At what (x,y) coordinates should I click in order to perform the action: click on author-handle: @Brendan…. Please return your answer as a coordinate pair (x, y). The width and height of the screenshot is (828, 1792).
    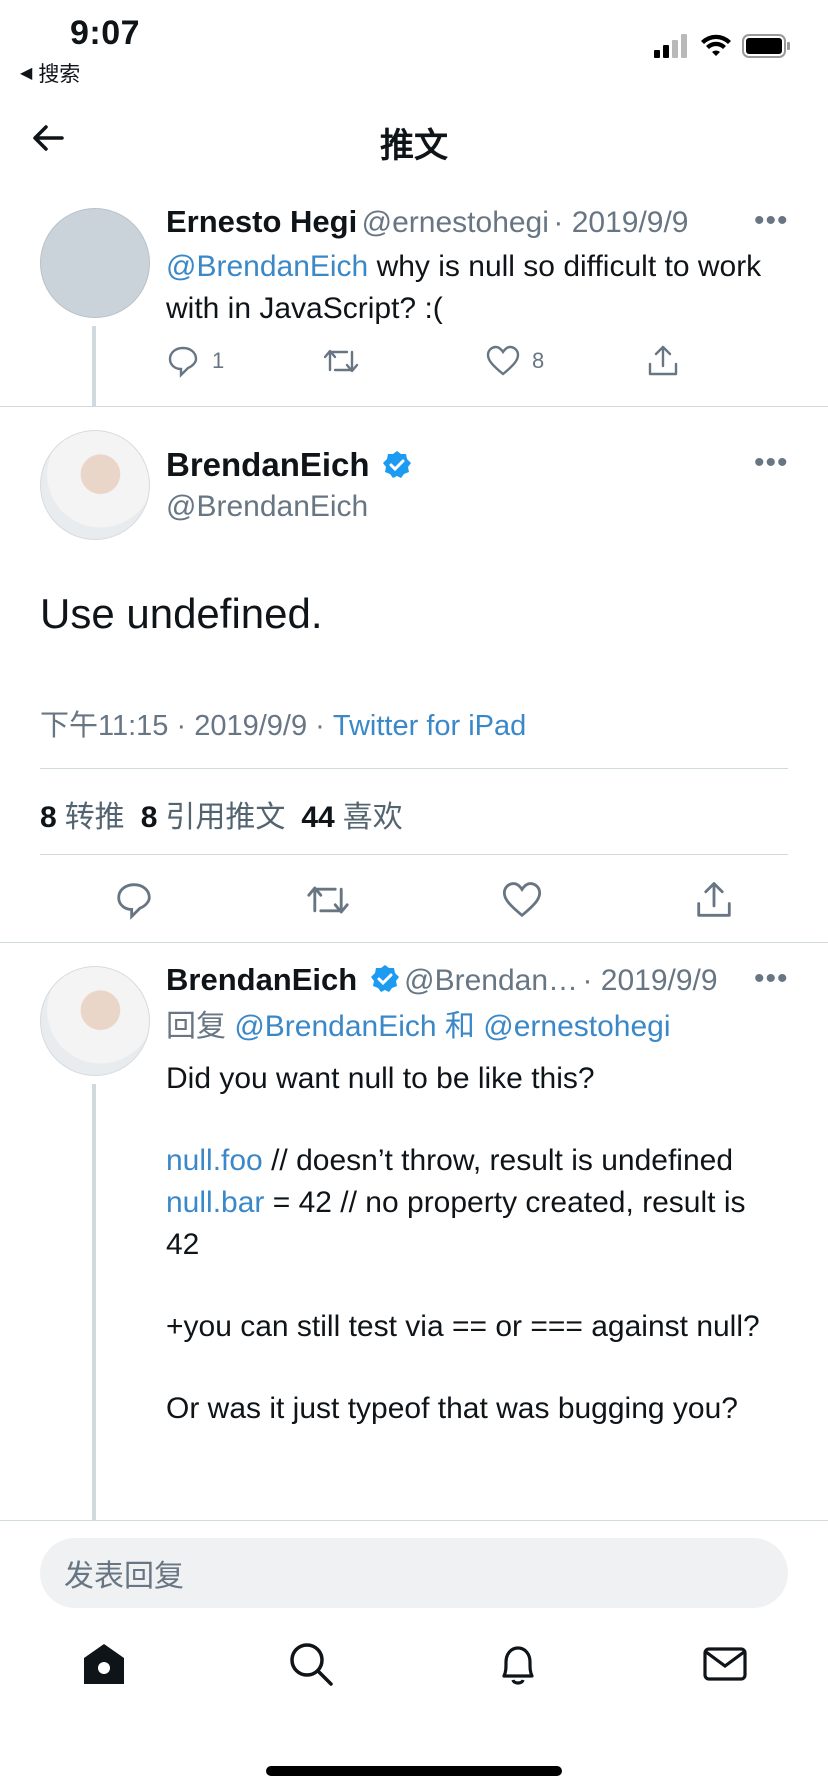
    Looking at the image, I should click on (491, 980).